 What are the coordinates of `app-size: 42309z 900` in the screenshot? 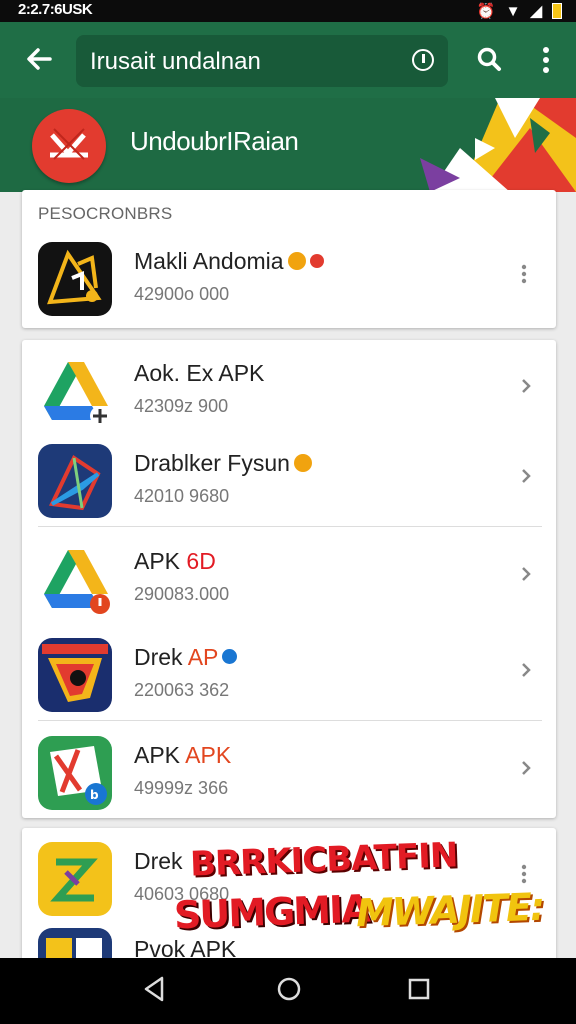 It's located at (181, 406).